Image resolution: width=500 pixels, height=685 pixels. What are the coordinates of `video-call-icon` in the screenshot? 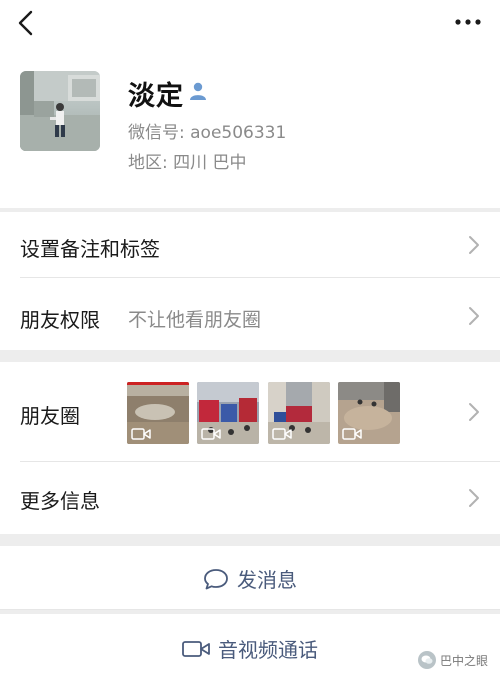 It's located at (196, 648).